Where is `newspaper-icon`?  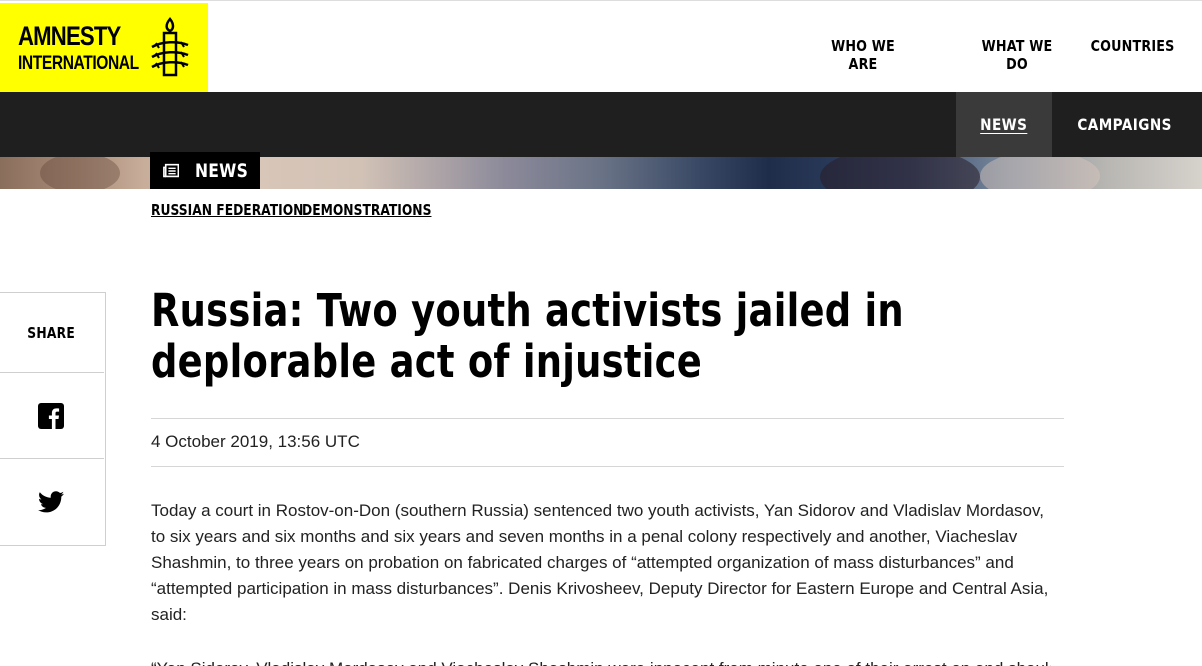
newspaper-icon is located at coordinates (171, 170).